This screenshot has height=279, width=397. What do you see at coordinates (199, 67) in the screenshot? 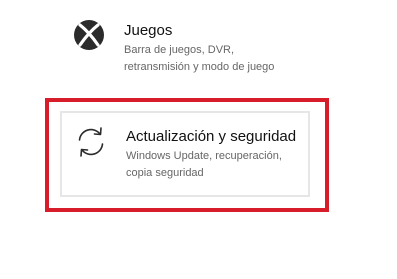
I see `tile-description-line: retransmisión y modo de juego` at bounding box center [199, 67].